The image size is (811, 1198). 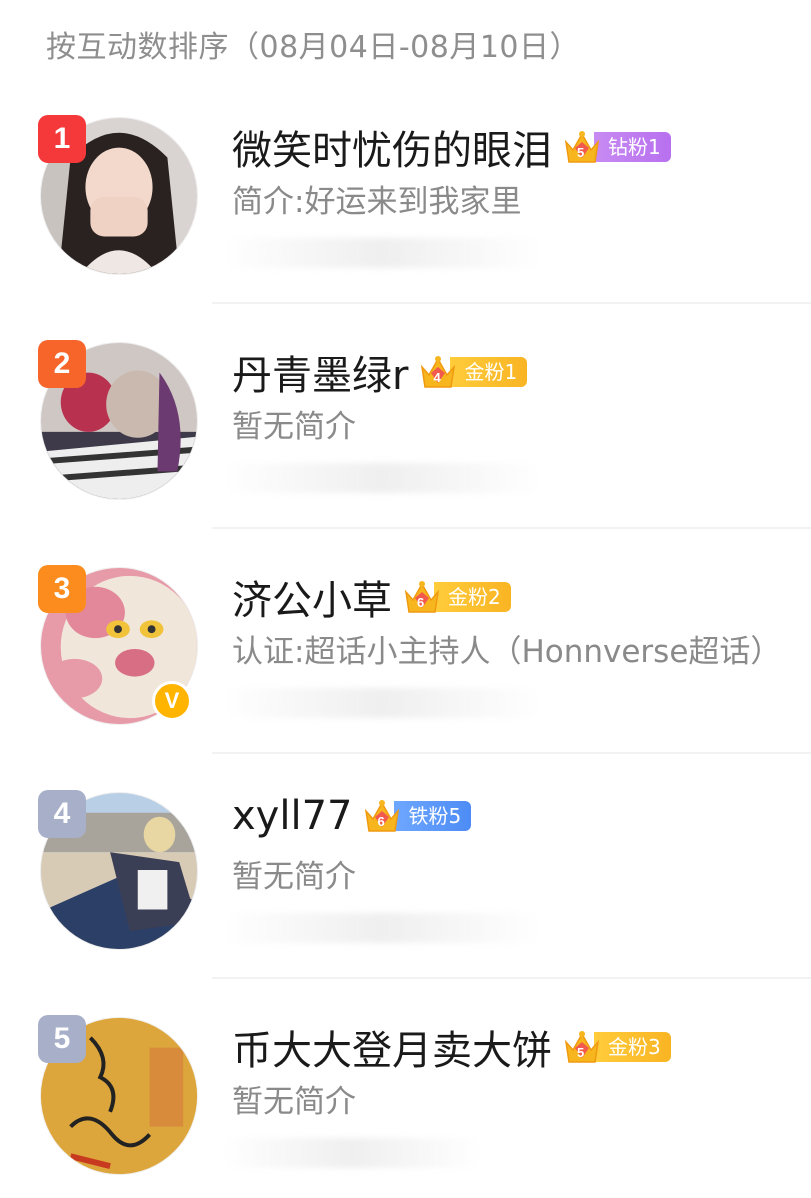 What do you see at coordinates (62, 589) in the screenshot?
I see `rank-badge: 3` at bounding box center [62, 589].